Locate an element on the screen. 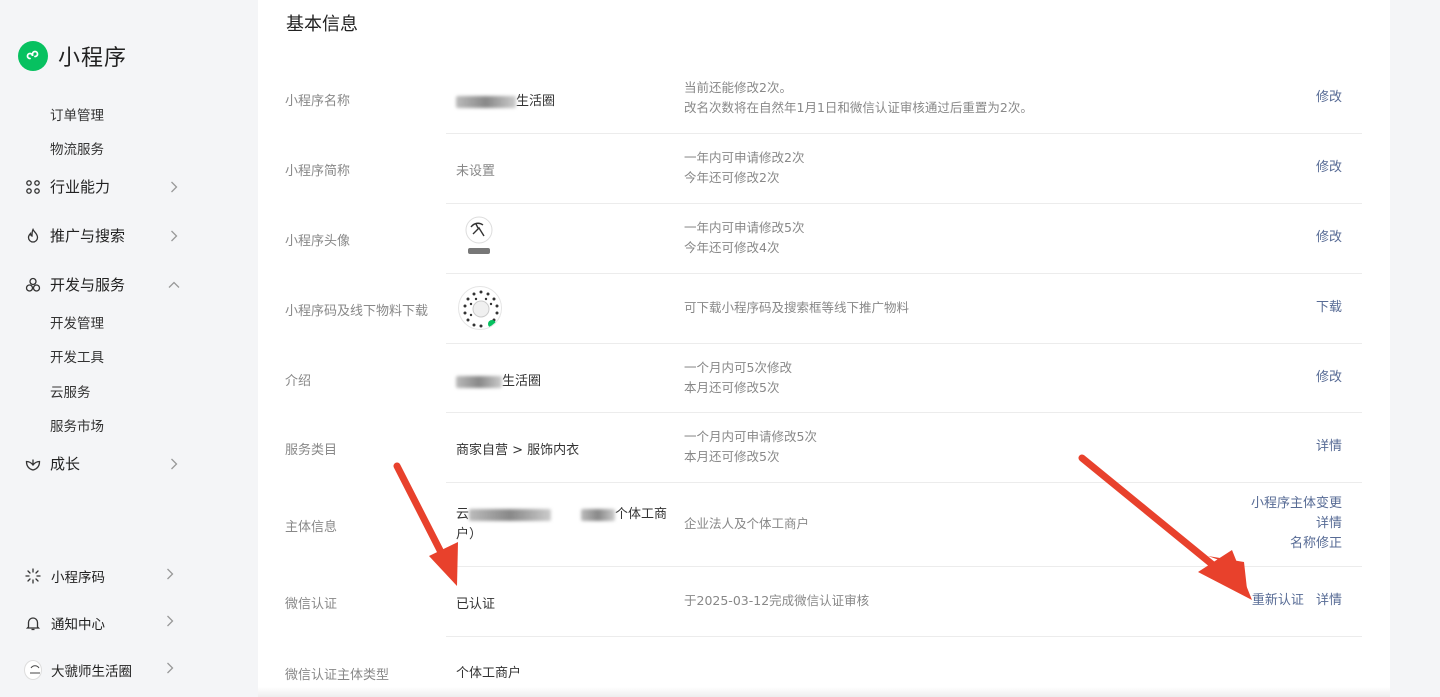  miniprogram-logo-icon is located at coordinates (33, 56).